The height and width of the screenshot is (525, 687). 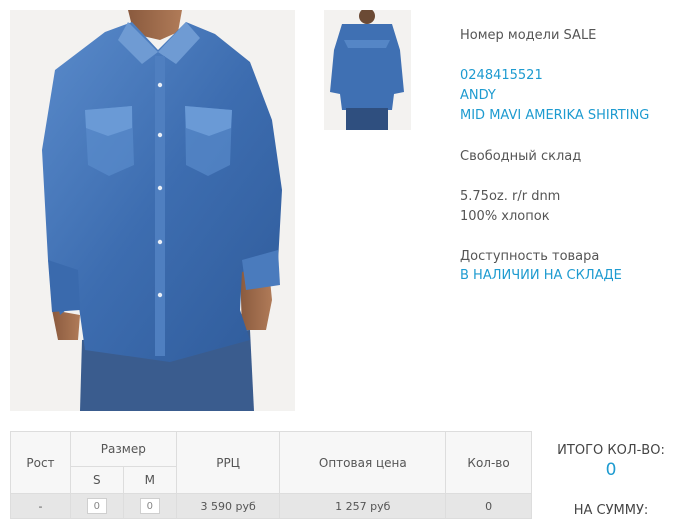 I want to click on total-count-label: ИТОГО КОЛ-ВО:, so click(x=611, y=450).